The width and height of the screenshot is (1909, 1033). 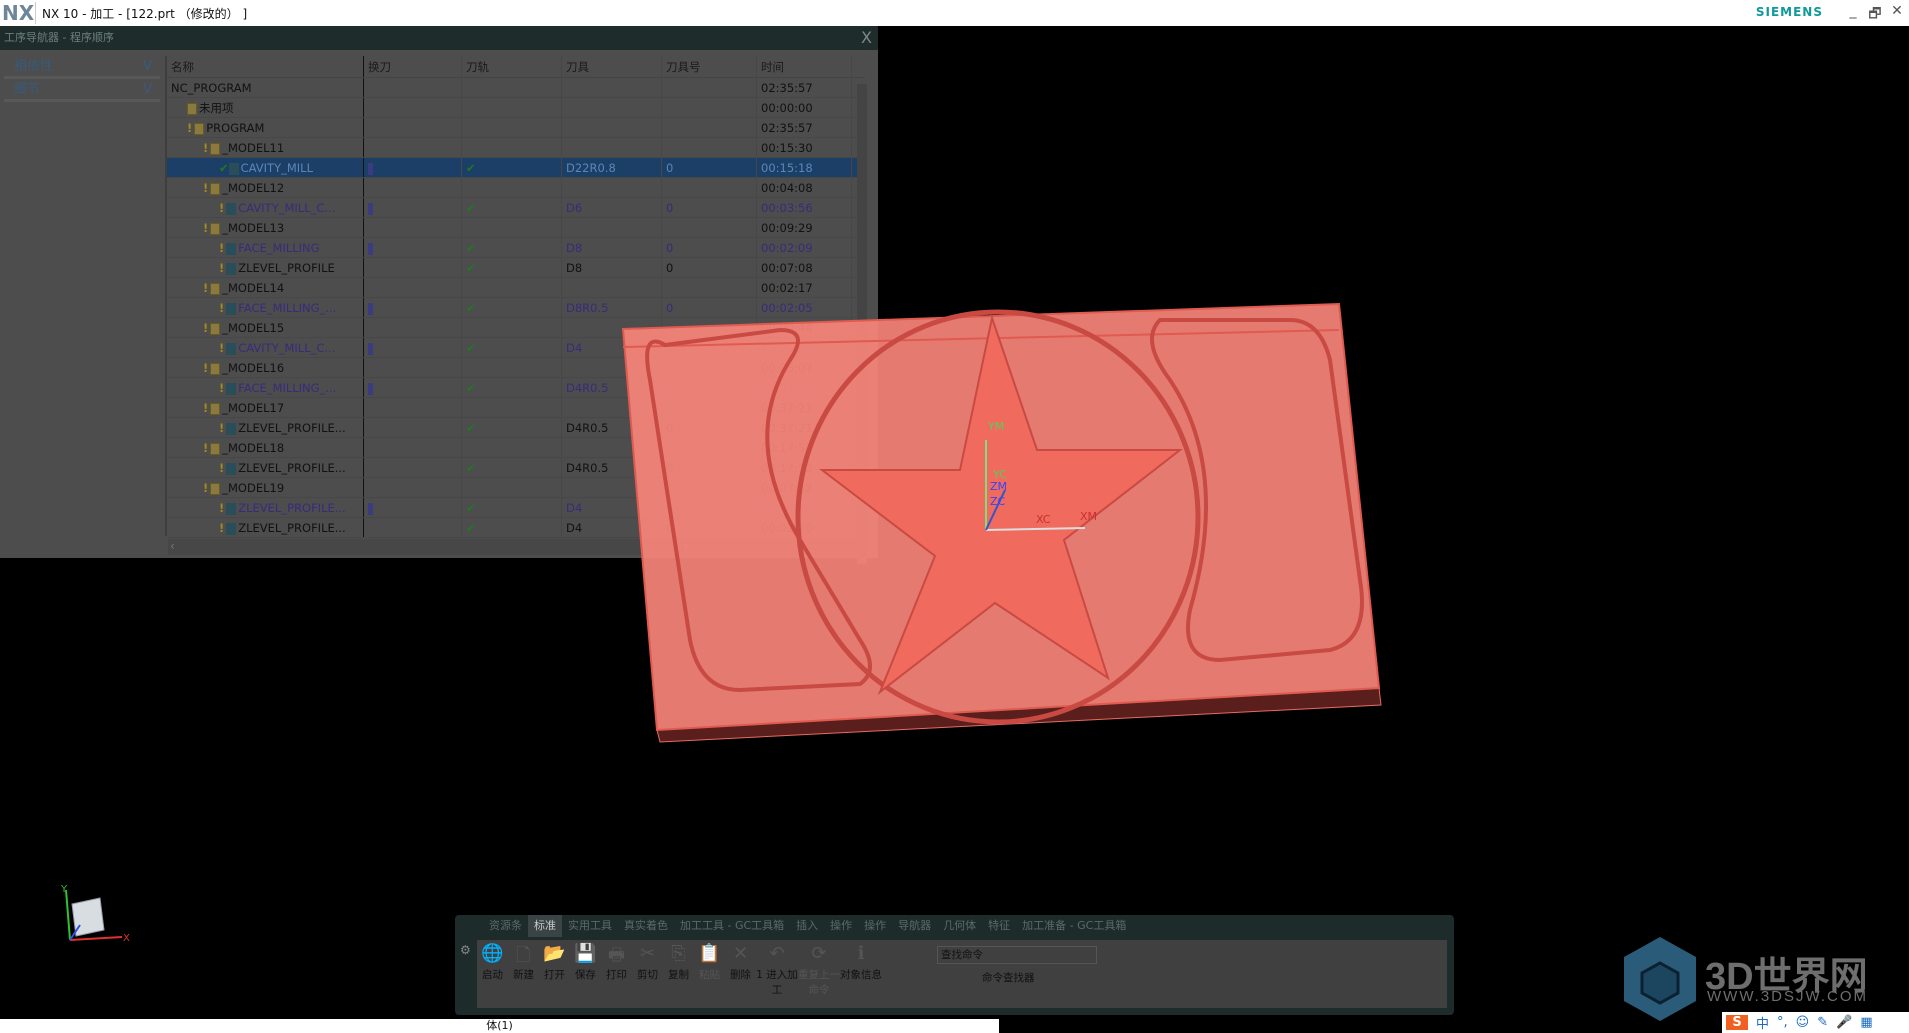 I want to click on print-icon: 🖶, so click(x=616, y=955).